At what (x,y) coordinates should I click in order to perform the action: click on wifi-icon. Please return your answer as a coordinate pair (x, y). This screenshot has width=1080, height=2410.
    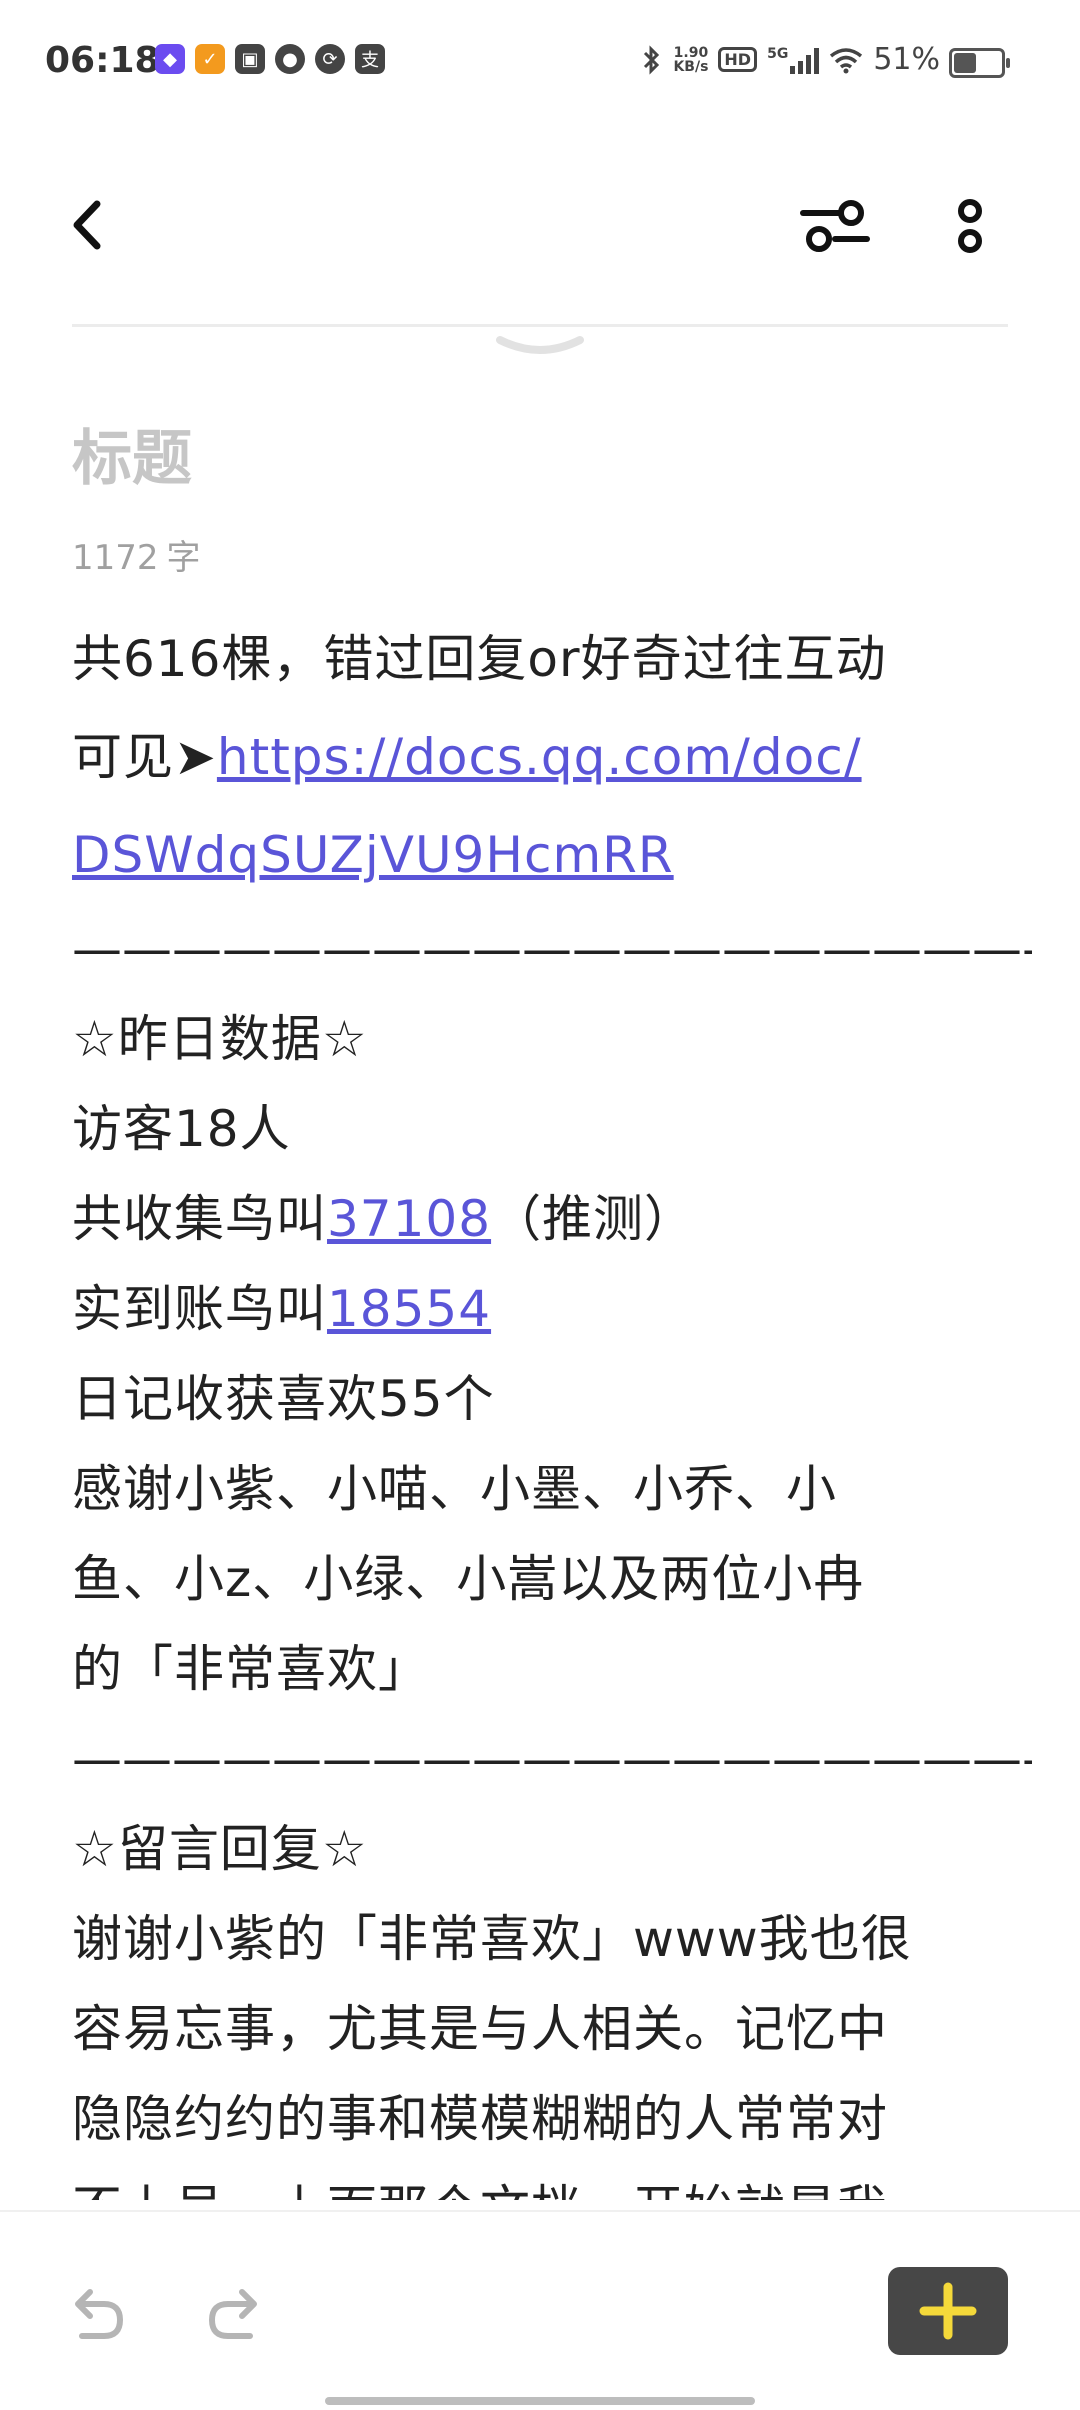
    Looking at the image, I should click on (846, 60).